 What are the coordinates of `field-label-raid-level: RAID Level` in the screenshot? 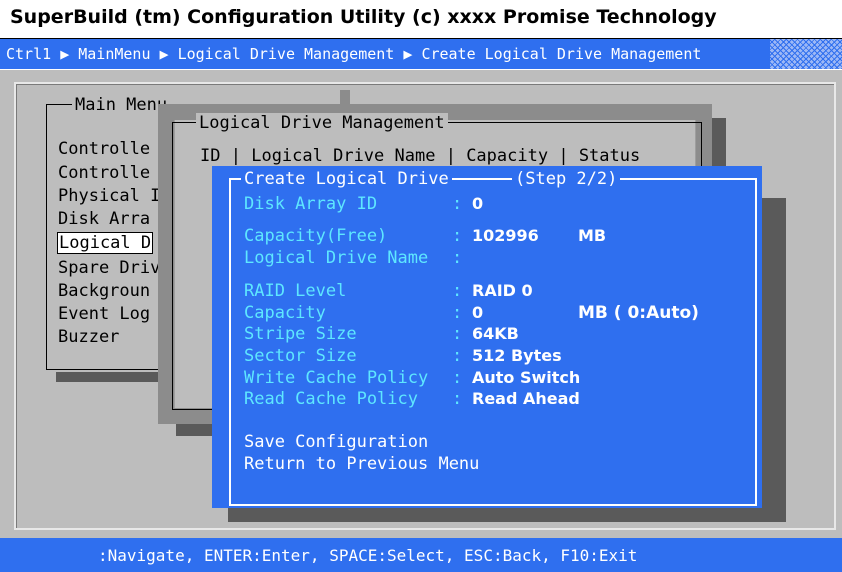 It's located at (295, 291).